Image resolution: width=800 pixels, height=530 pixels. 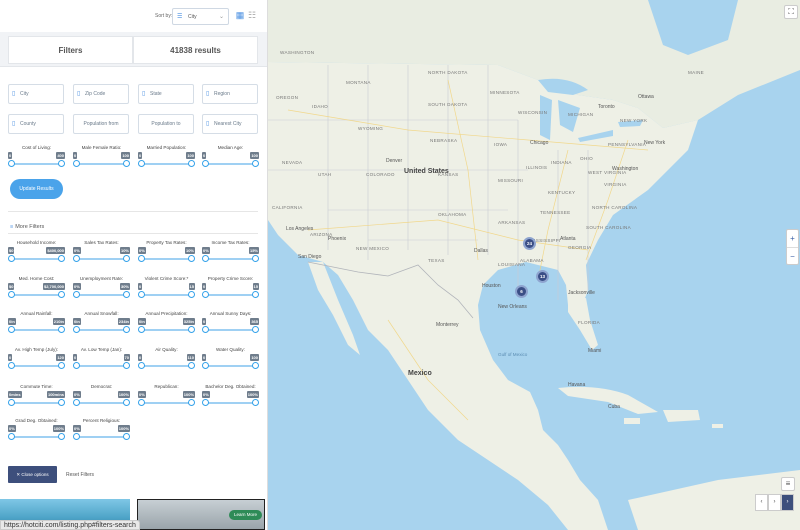 I want to click on range-slider: Cost of Living: 0 400, so click(x=36, y=158).